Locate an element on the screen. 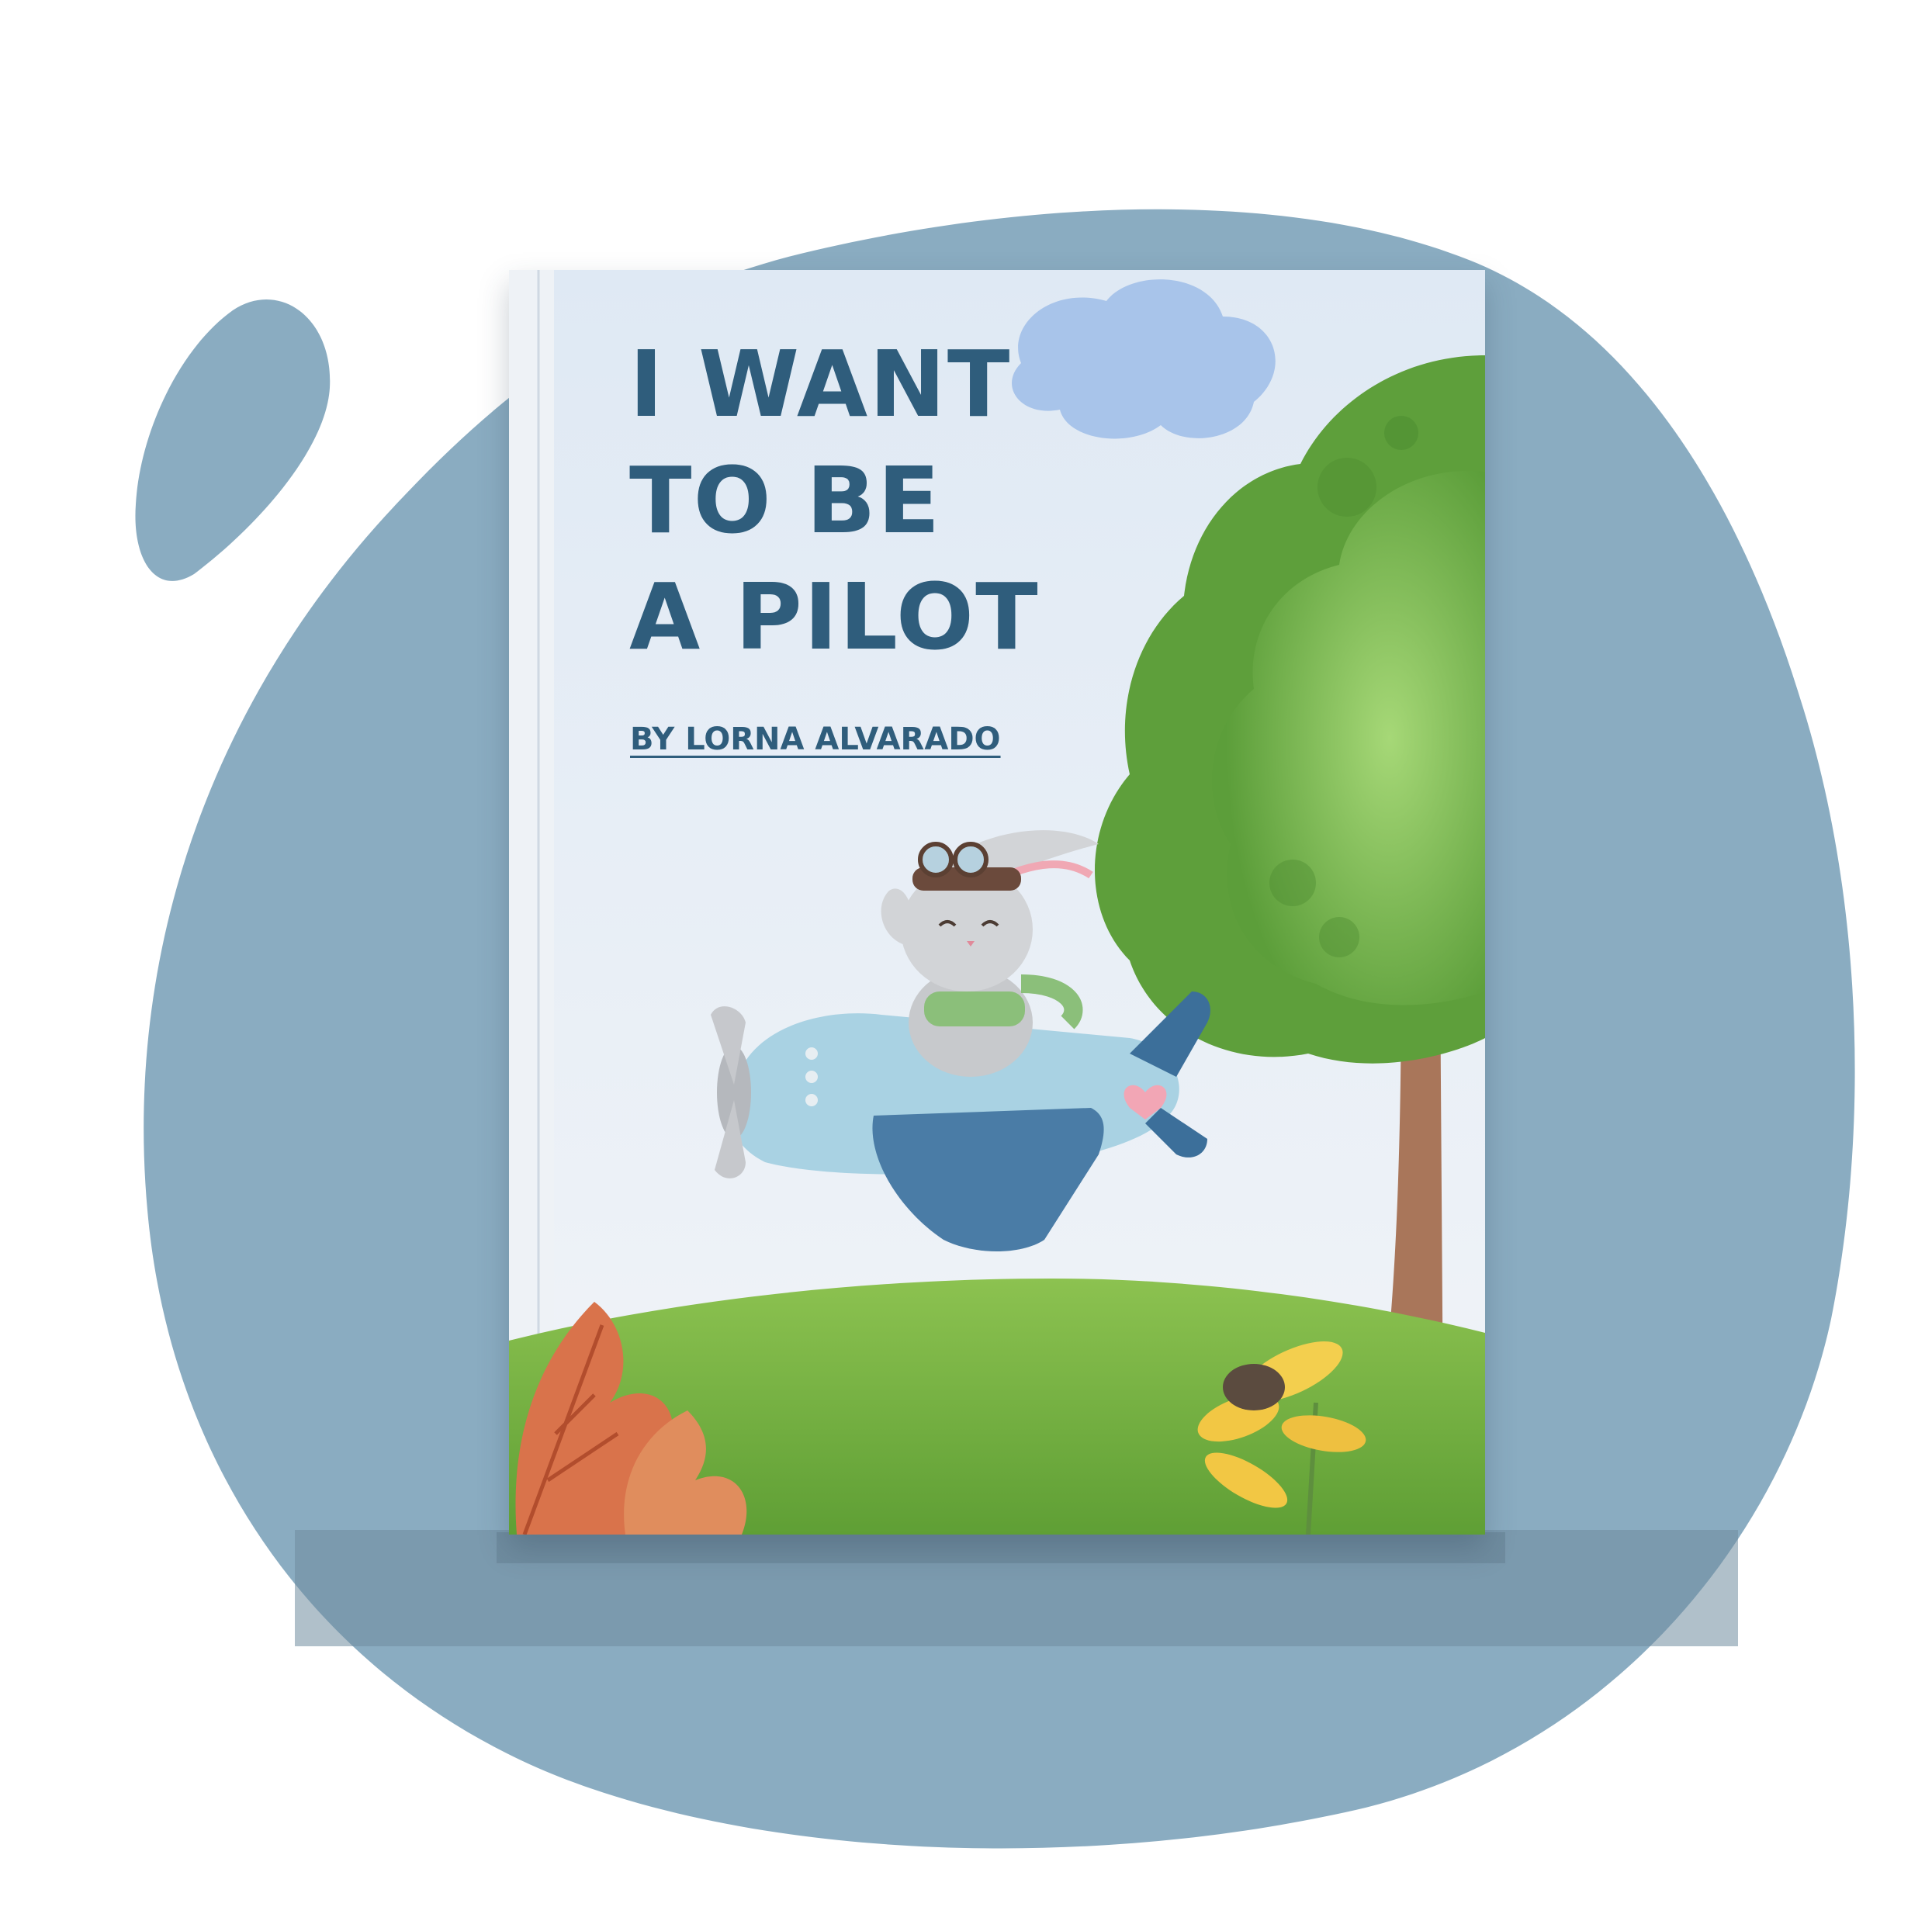  book-title: I WANT TO BE A PILOT is located at coordinates (846, 500).